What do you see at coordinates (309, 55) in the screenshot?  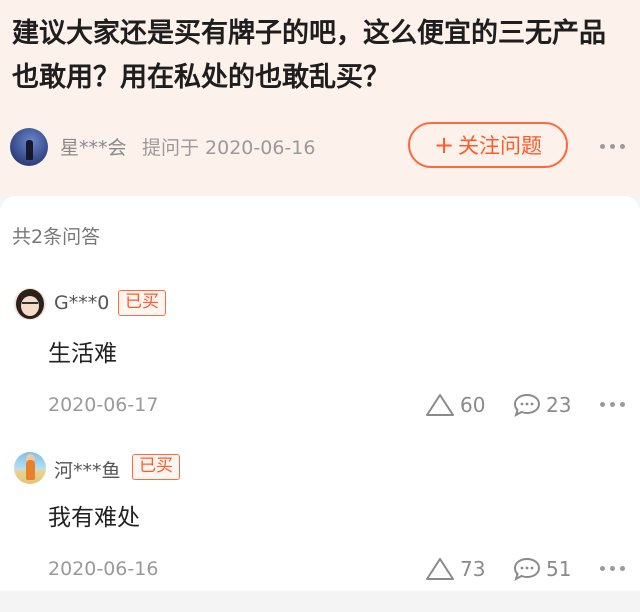 I see `question-title: 建议大家还是买有牌子的吧，这么便宜的三无产品也敢用？用在私处的也敢乱买？` at bounding box center [309, 55].